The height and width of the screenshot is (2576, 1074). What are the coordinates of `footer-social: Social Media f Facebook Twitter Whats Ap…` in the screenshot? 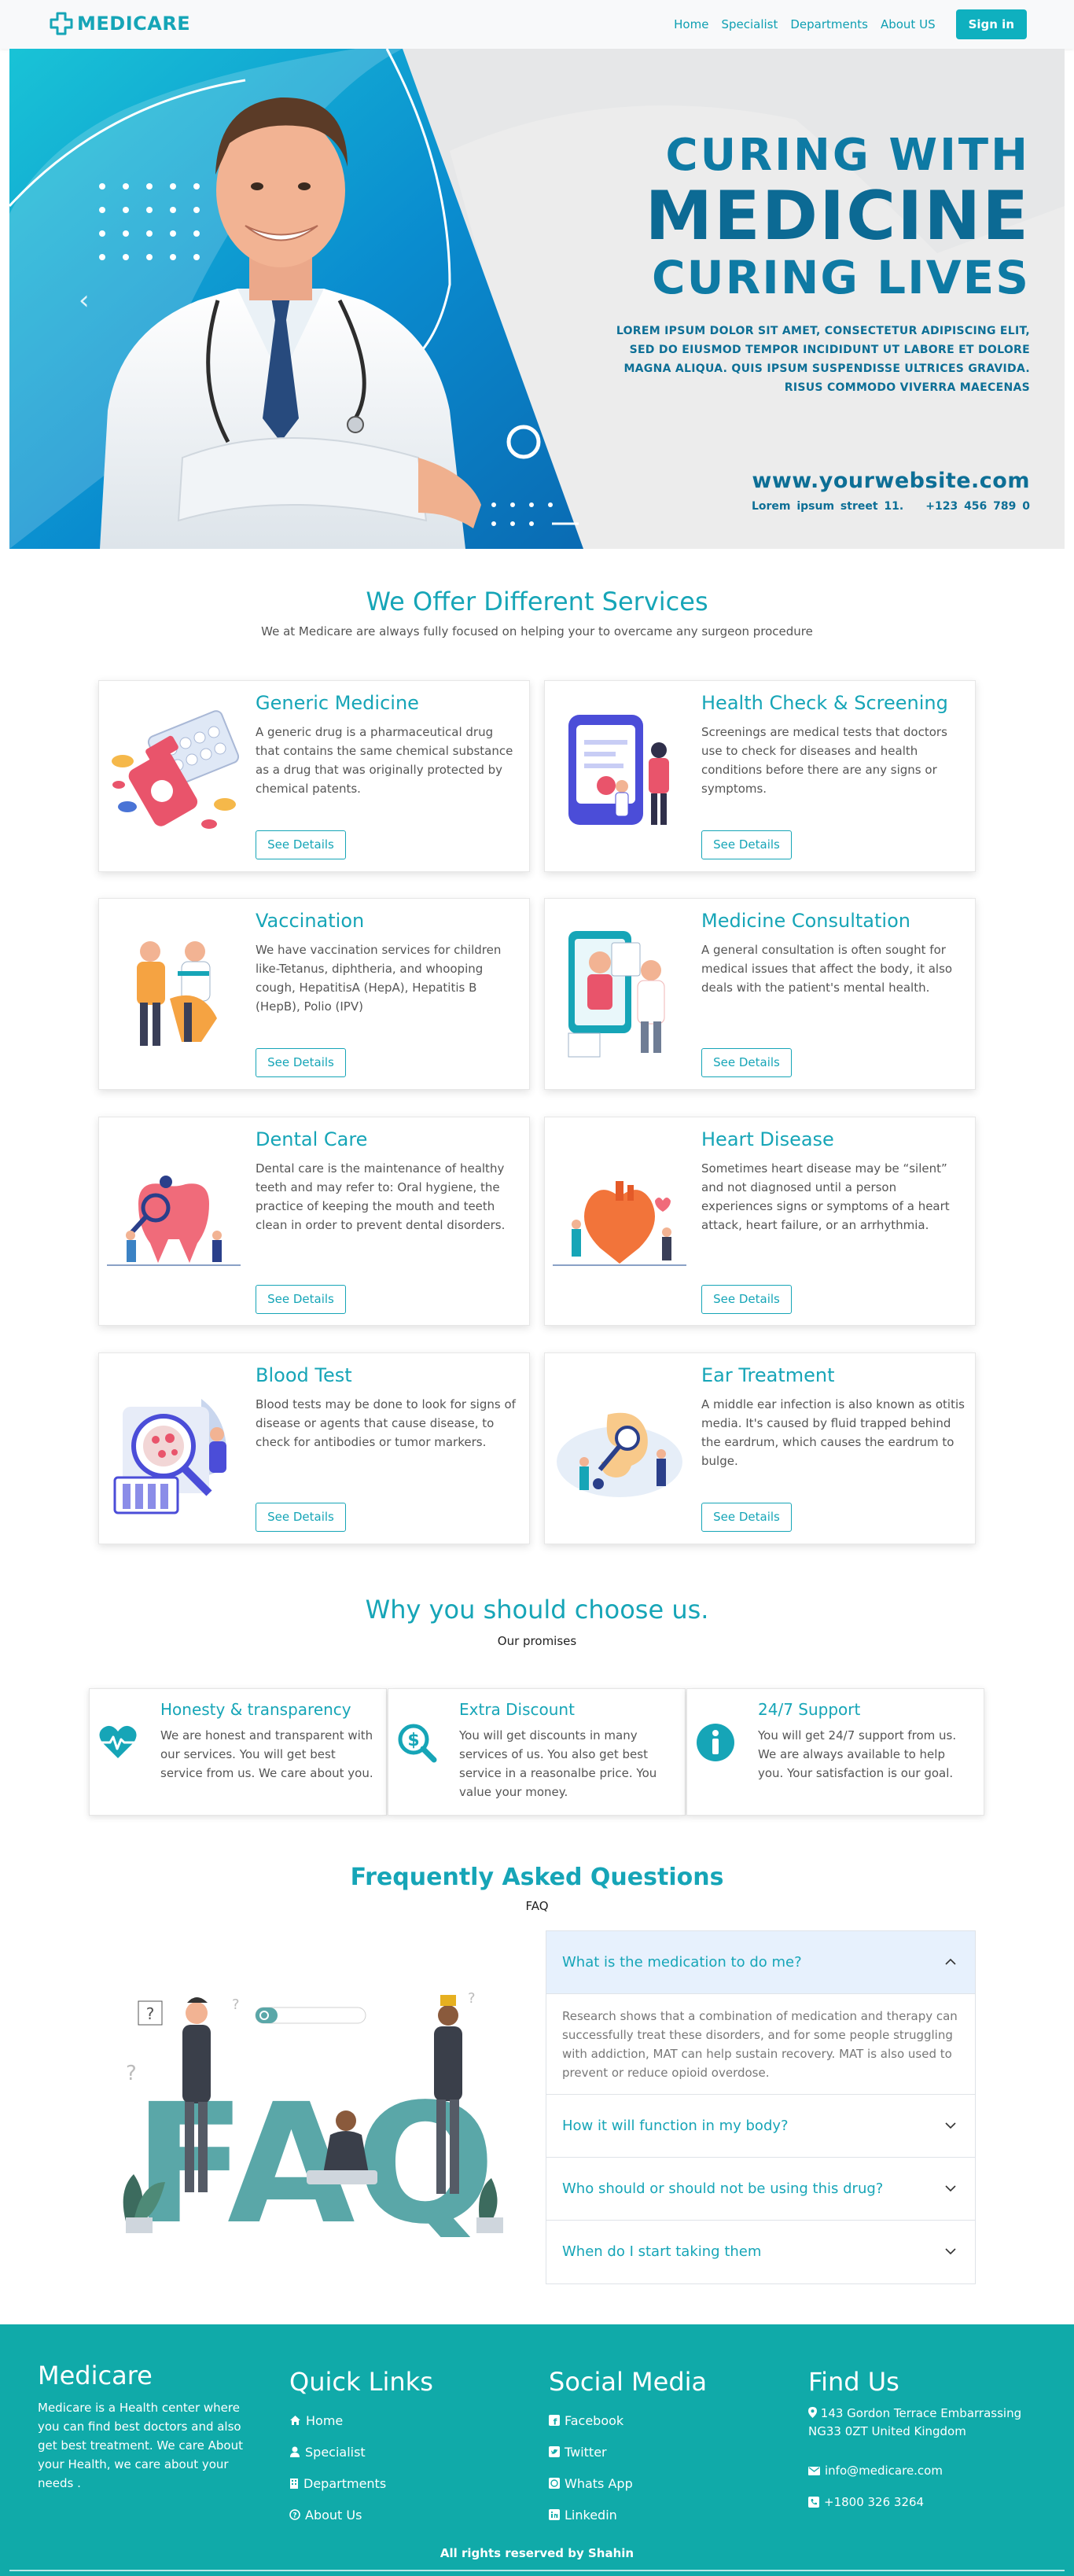 It's located at (628, 2448).